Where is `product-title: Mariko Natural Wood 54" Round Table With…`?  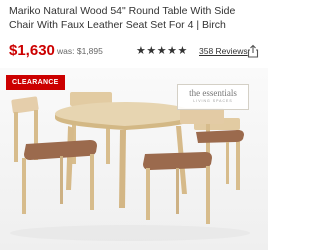
product-title: Mariko Natural Wood 54" Round Table With… is located at coordinates (122, 18).